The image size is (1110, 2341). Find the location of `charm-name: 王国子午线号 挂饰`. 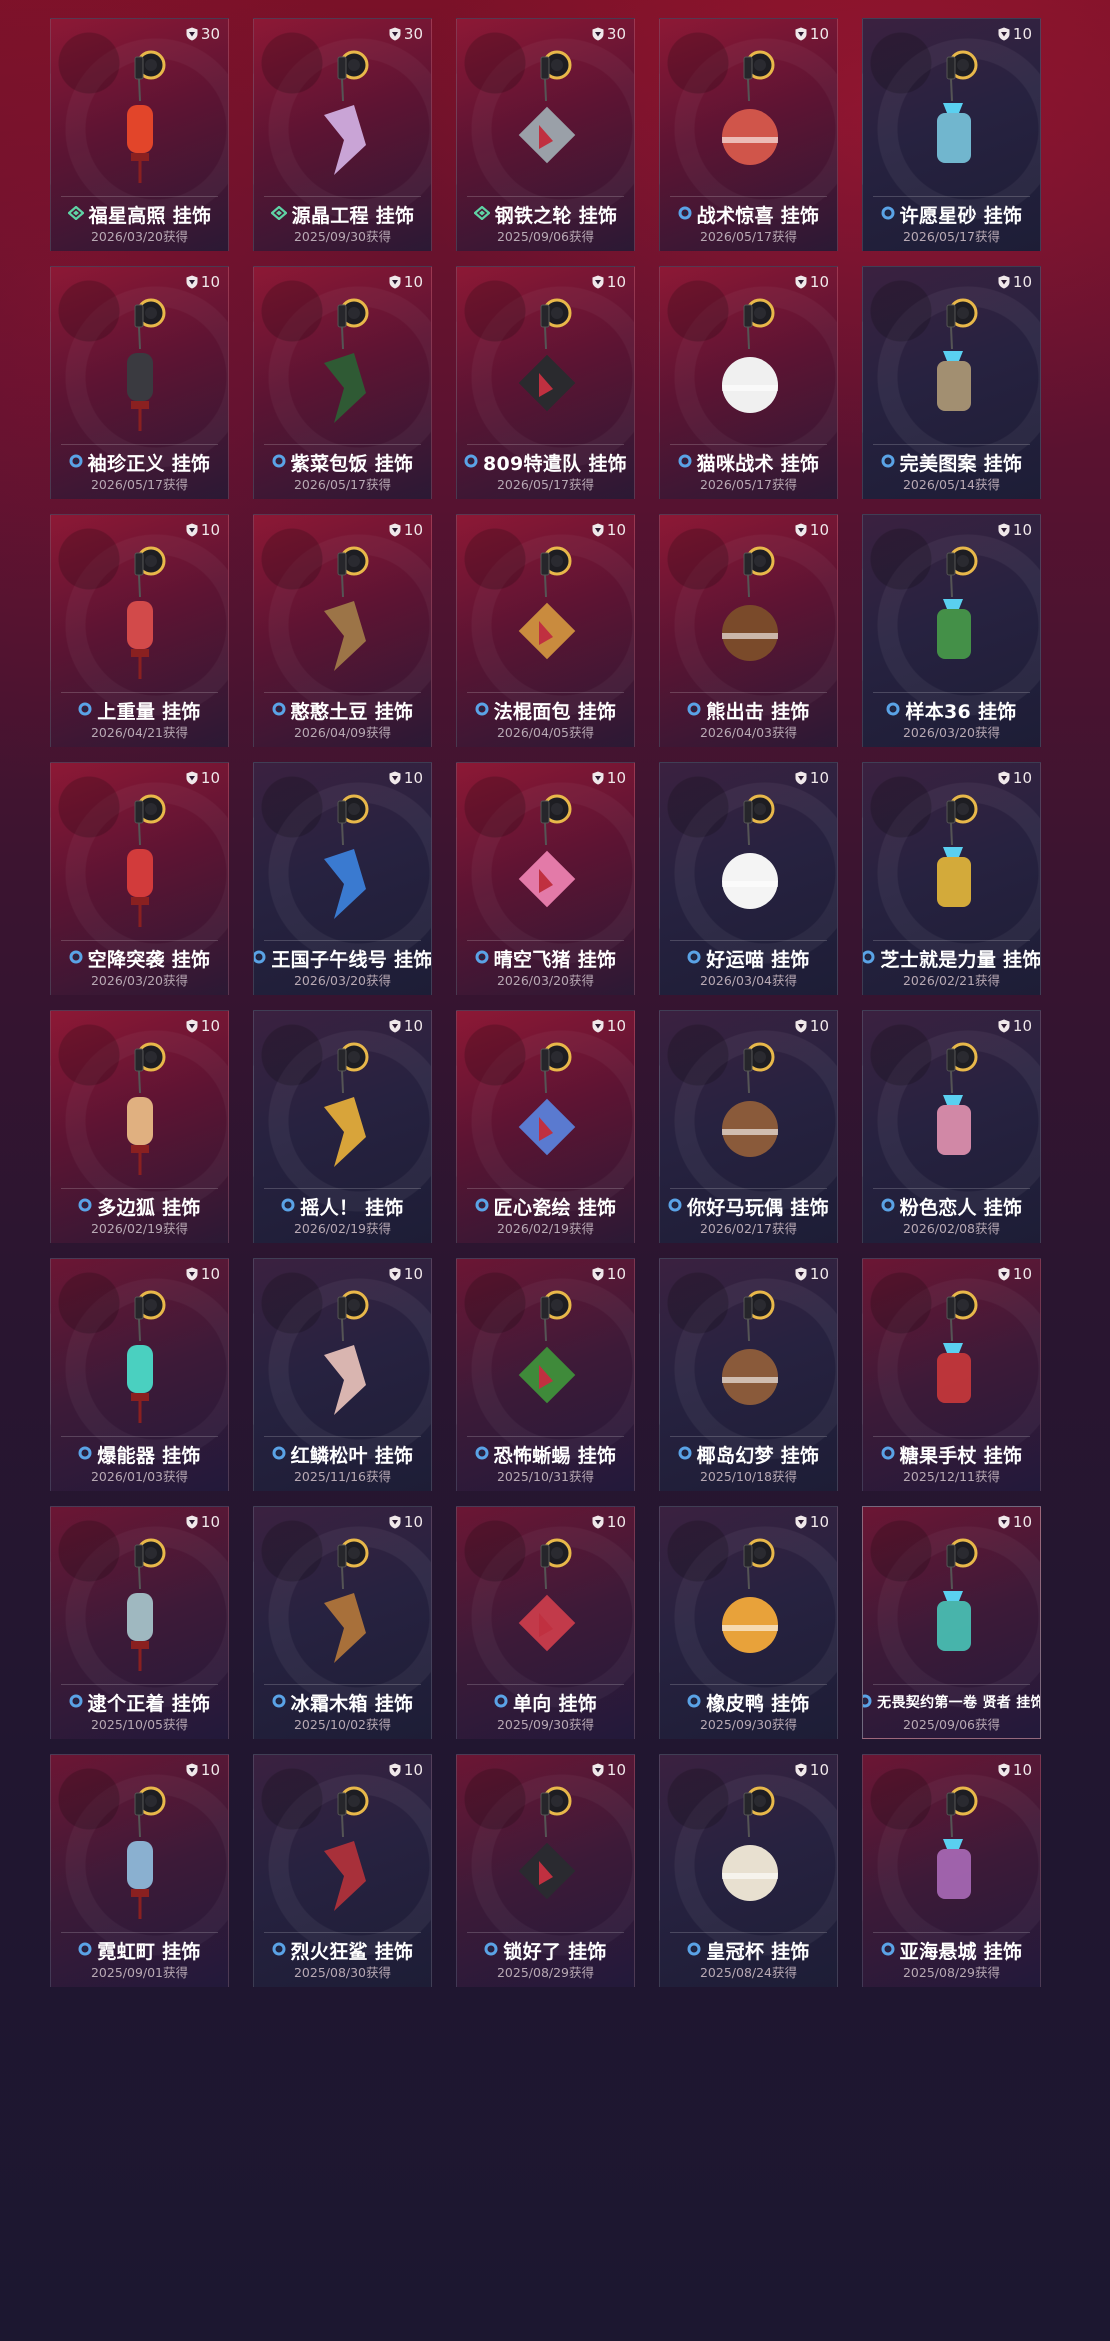

charm-name: 王国子午线号 挂饰 is located at coordinates (351, 959).